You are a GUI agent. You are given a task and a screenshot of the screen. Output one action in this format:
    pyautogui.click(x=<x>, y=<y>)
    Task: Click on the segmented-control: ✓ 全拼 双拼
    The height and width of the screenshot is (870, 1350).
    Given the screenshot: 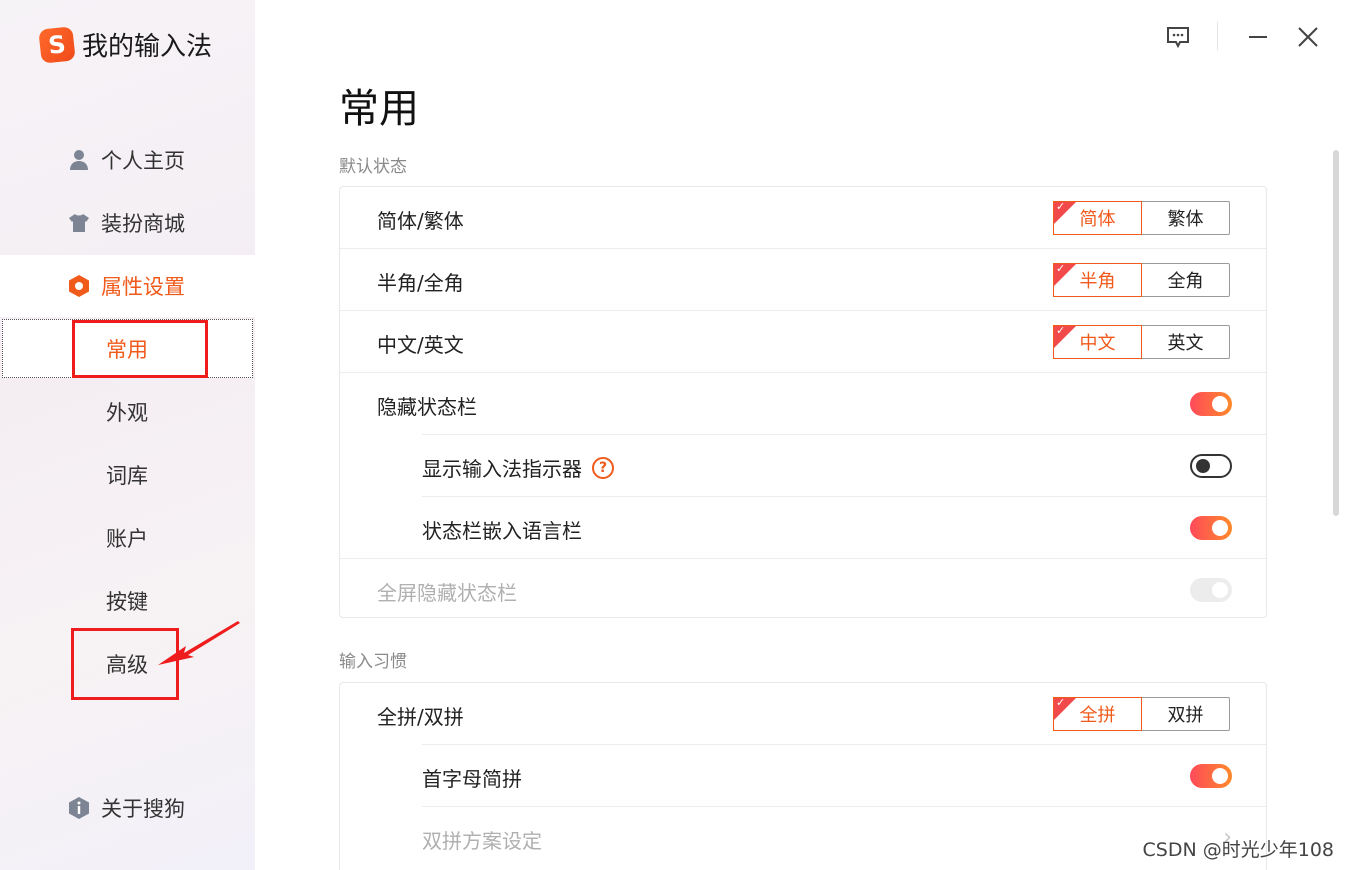 What is the action you would take?
    pyautogui.click(x=1141, y=713)
    